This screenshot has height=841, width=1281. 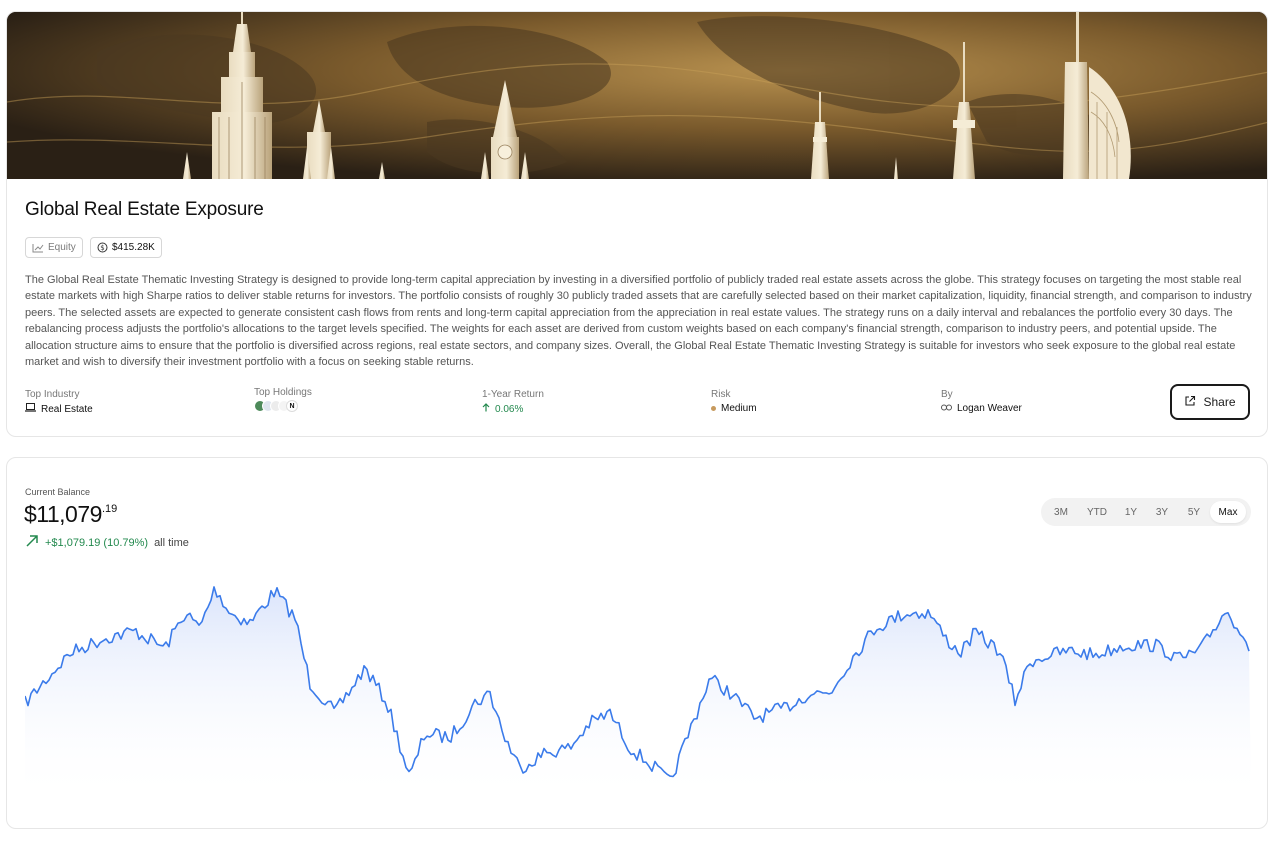 I want to click on risk-stat: Risk Medium, so click(x=734, y=401).